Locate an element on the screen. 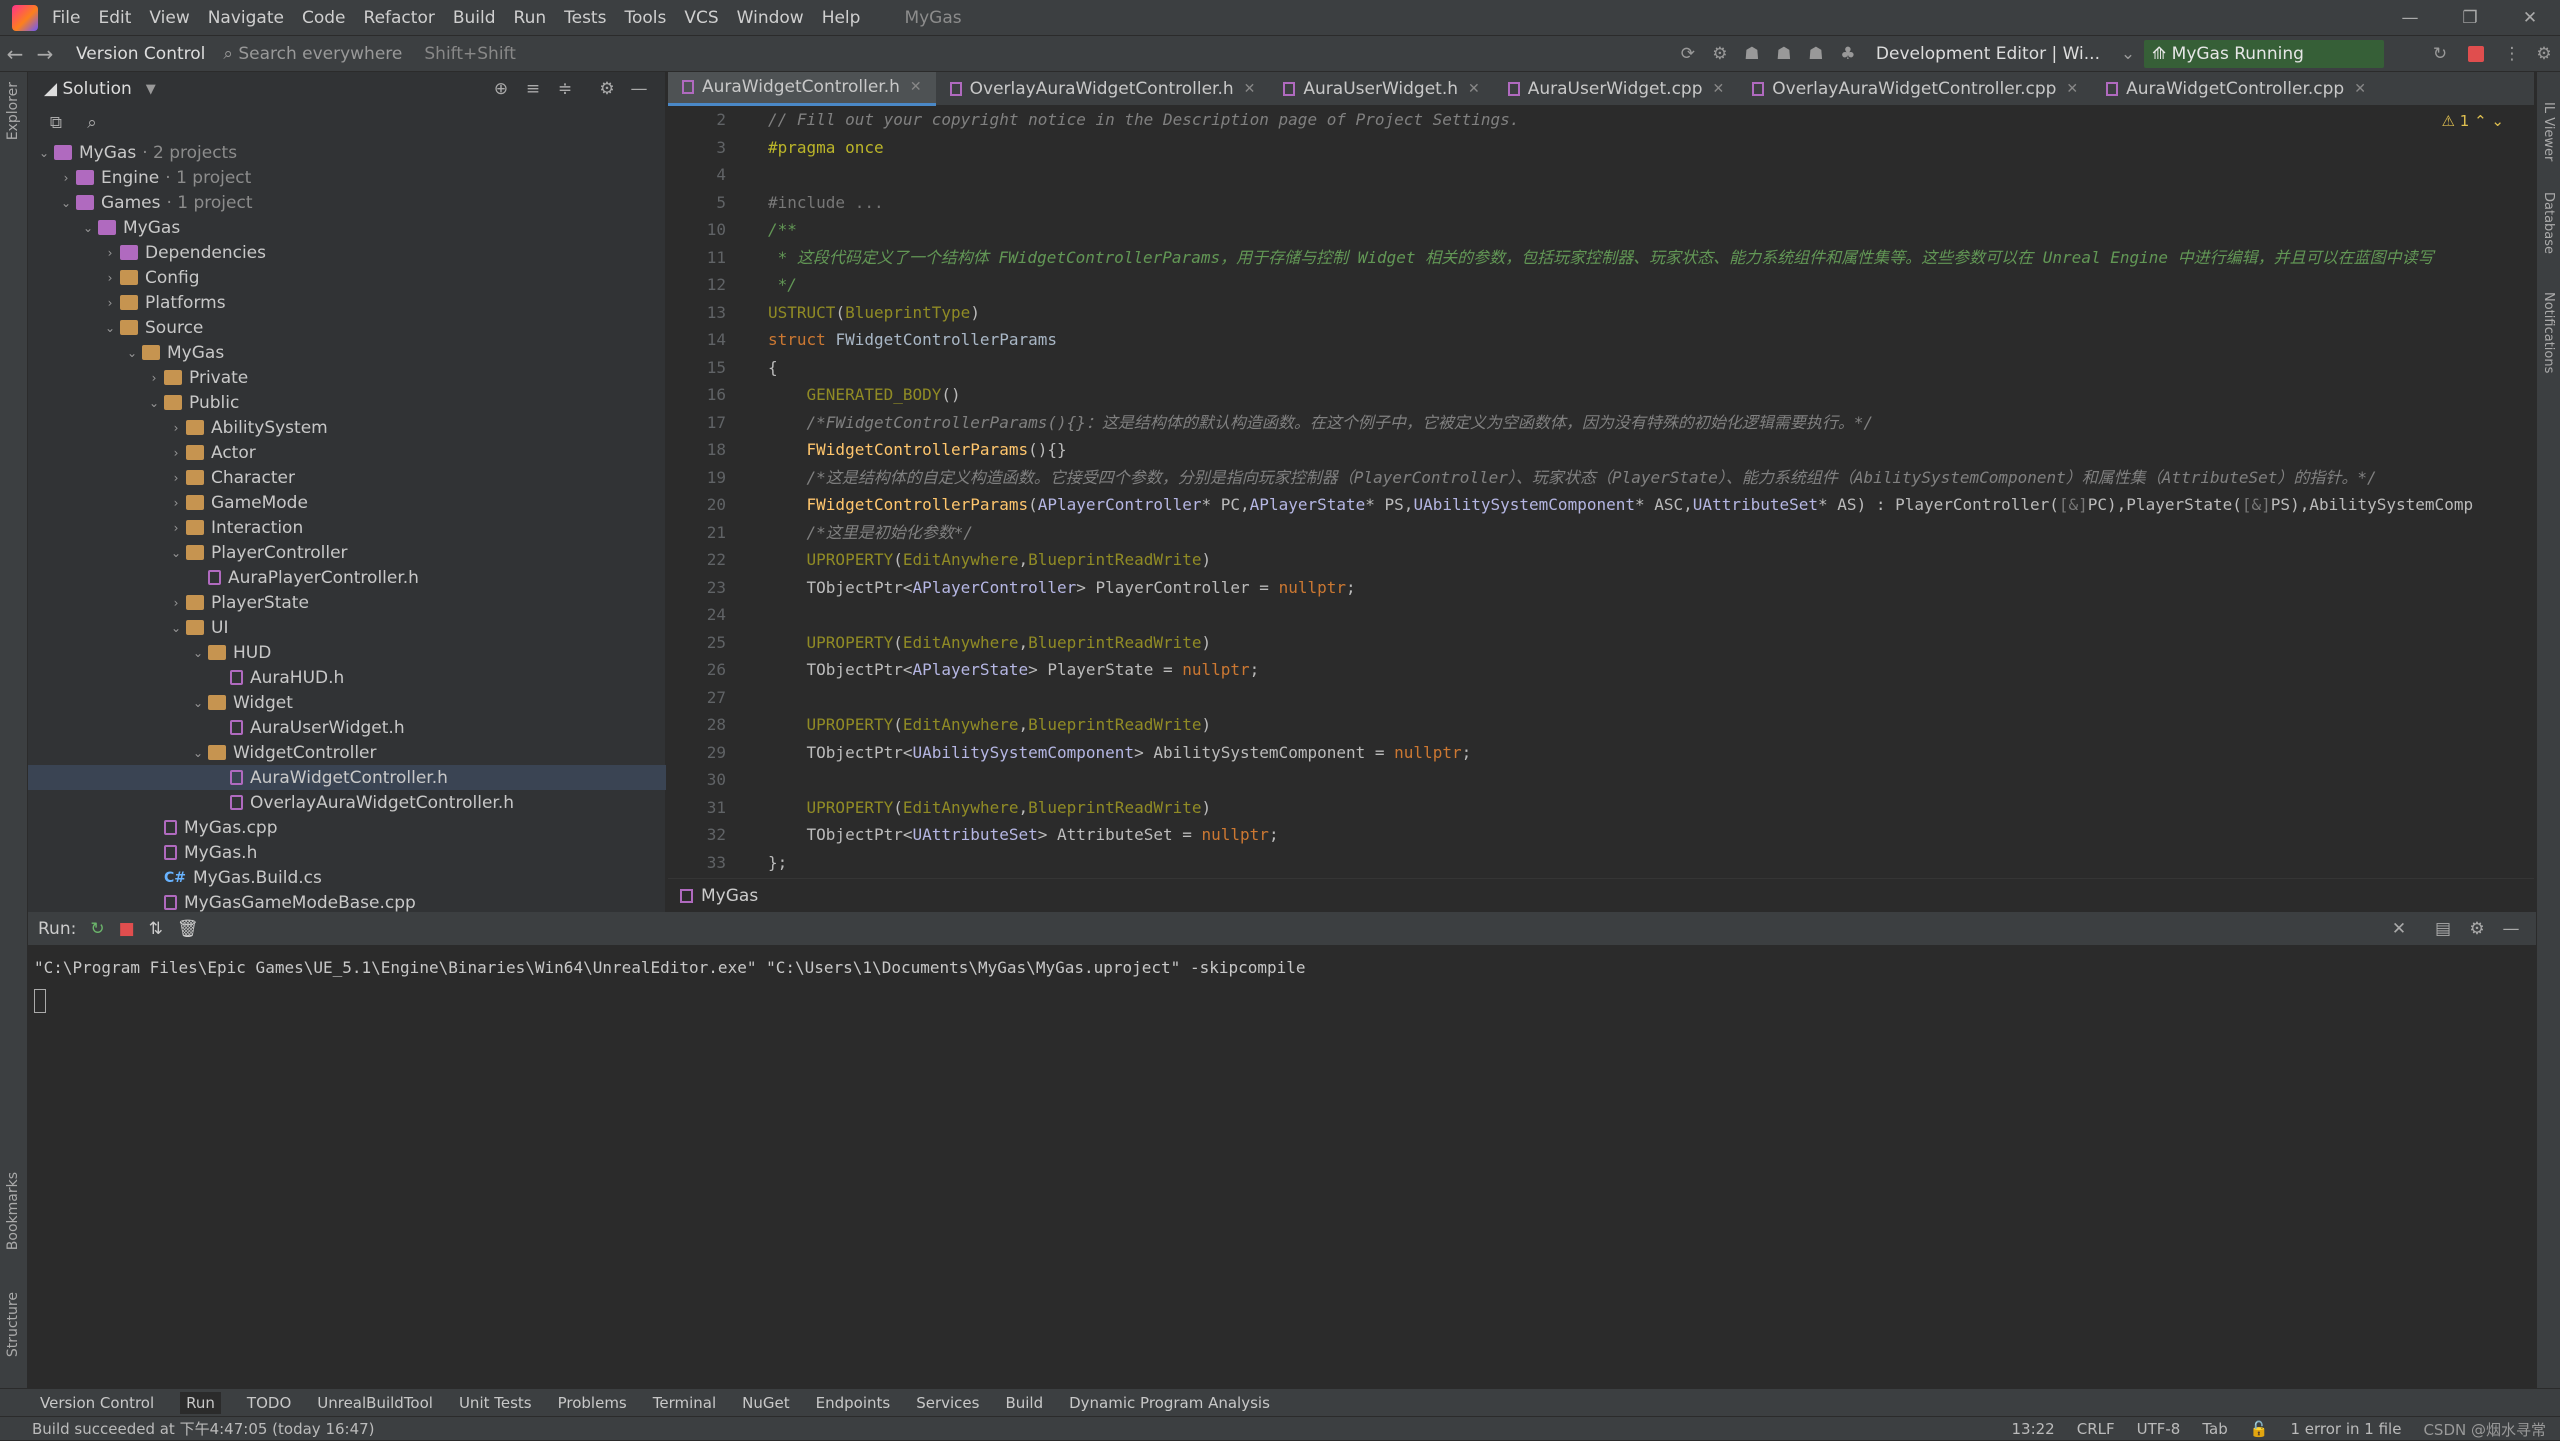  menu-build: Build is located at coordinates (474, 18).